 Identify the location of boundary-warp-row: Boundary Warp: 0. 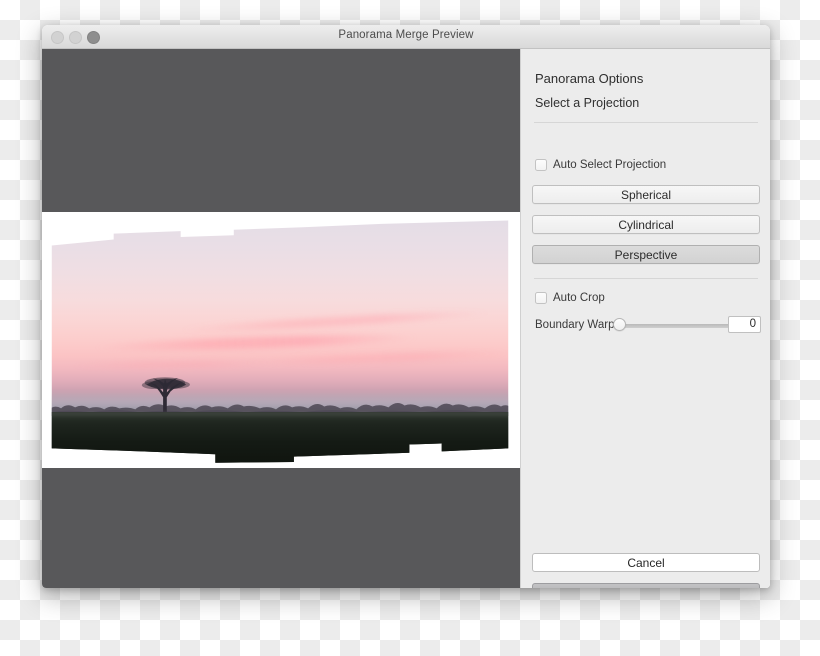
(648, 325).